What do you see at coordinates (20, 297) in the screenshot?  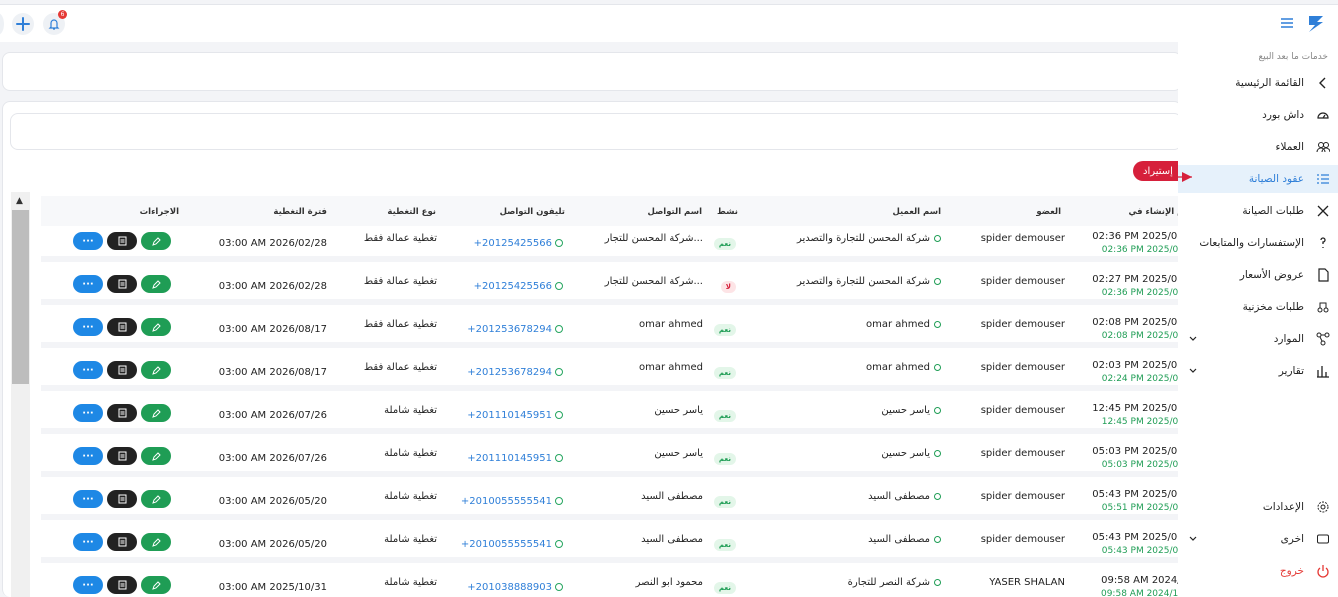 I see `scrollbar-thumb` at bounding box center [20, 297].